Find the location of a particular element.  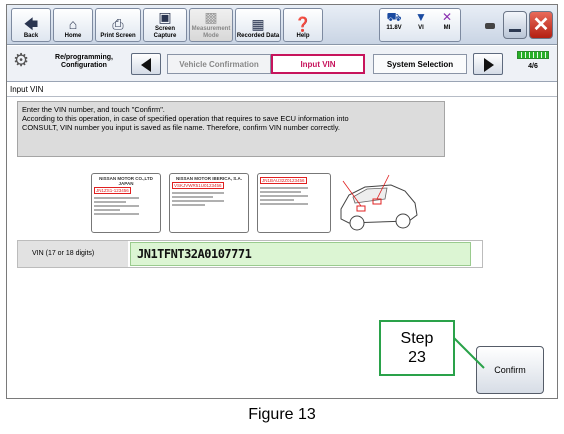

mi-x-icon: ✕ is located at coordinates (447, 17).